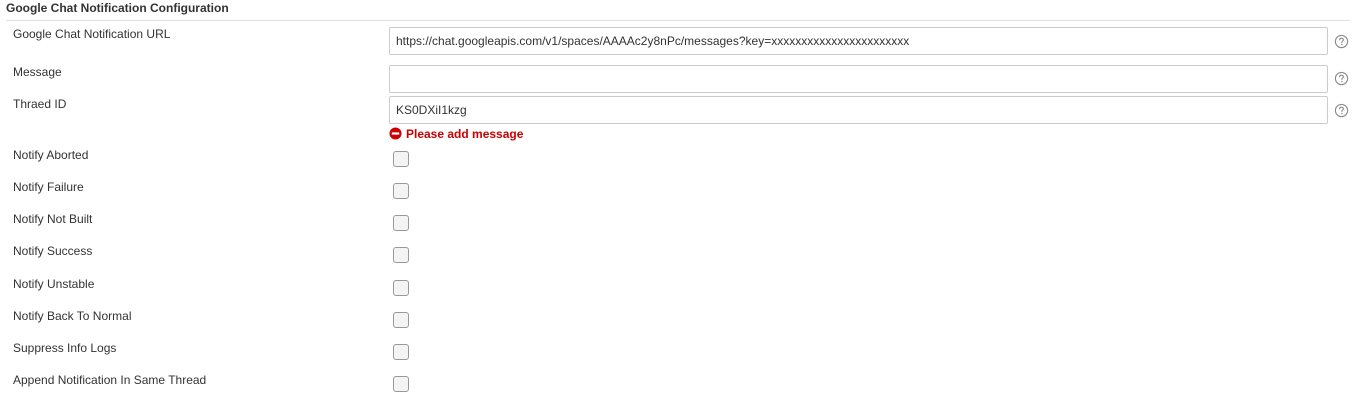 Image resolution: width=1356 pixels, height=409 pixels. Describe the element at coordinates (401, 384) in the screenshot. I see `checkbox-append-same-thread` at that location.